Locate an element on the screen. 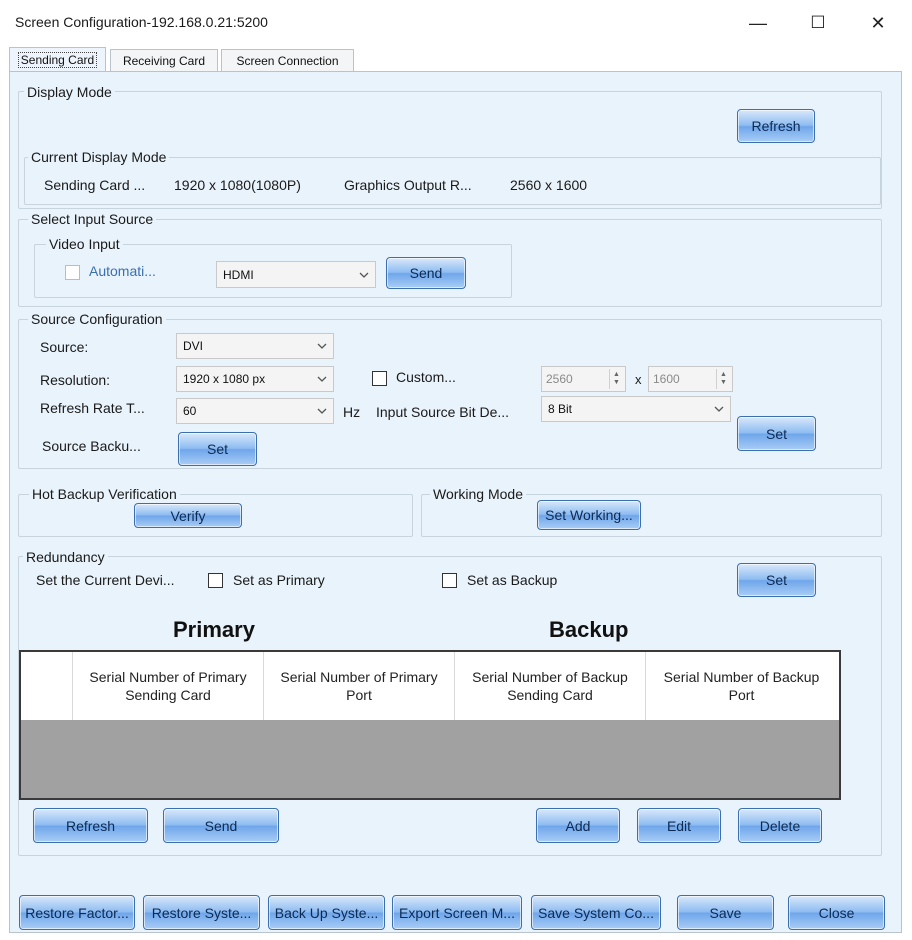 This screenshot has height=940, width=912. delete-button: Delete is located at coordinates (780, 825).